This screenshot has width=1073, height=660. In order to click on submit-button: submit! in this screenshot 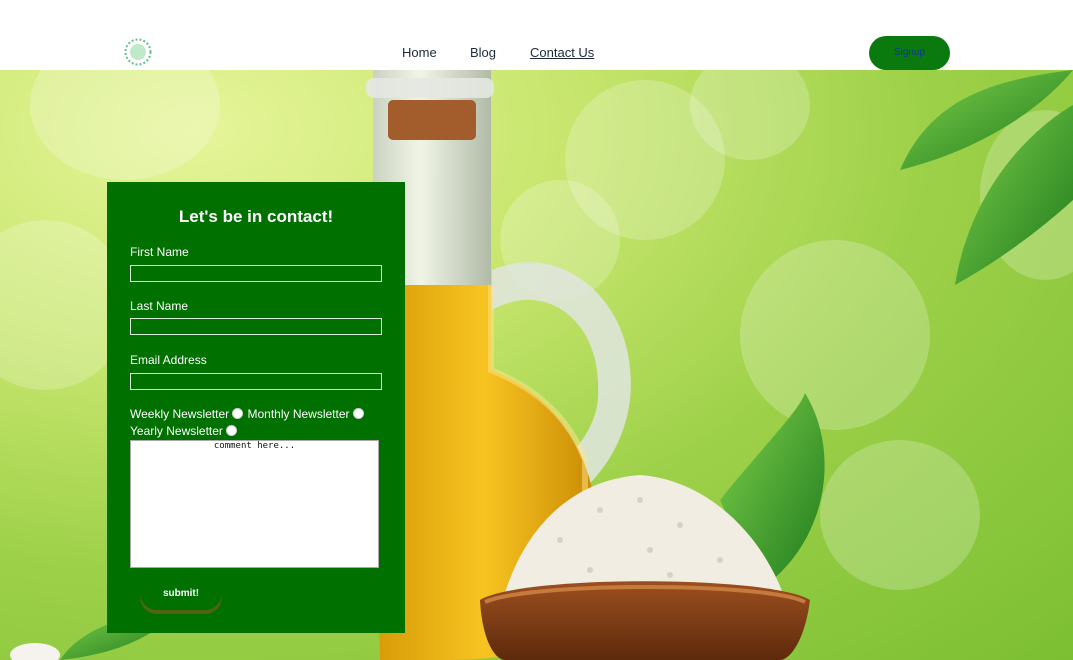, I will do `click(181, 593)`.